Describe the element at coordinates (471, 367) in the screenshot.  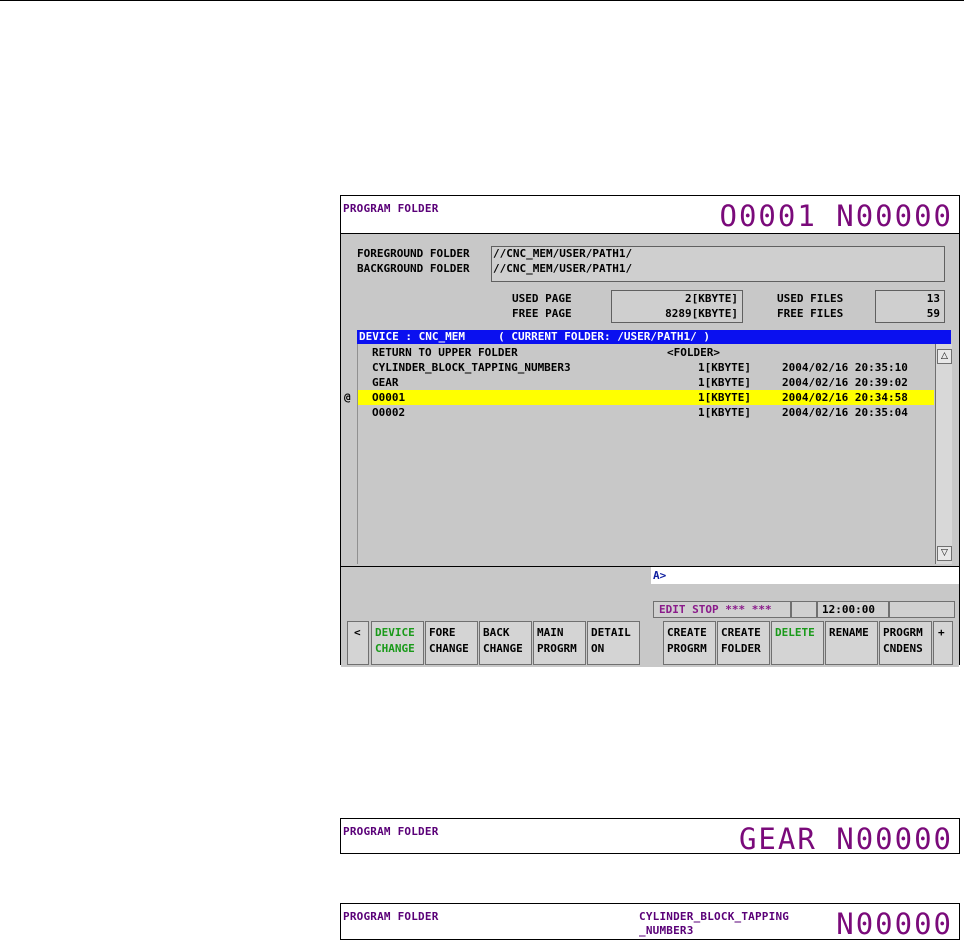
I see `file-name: CYLINDER_BLOCK_TAPPING_NUMBER3` at that location.